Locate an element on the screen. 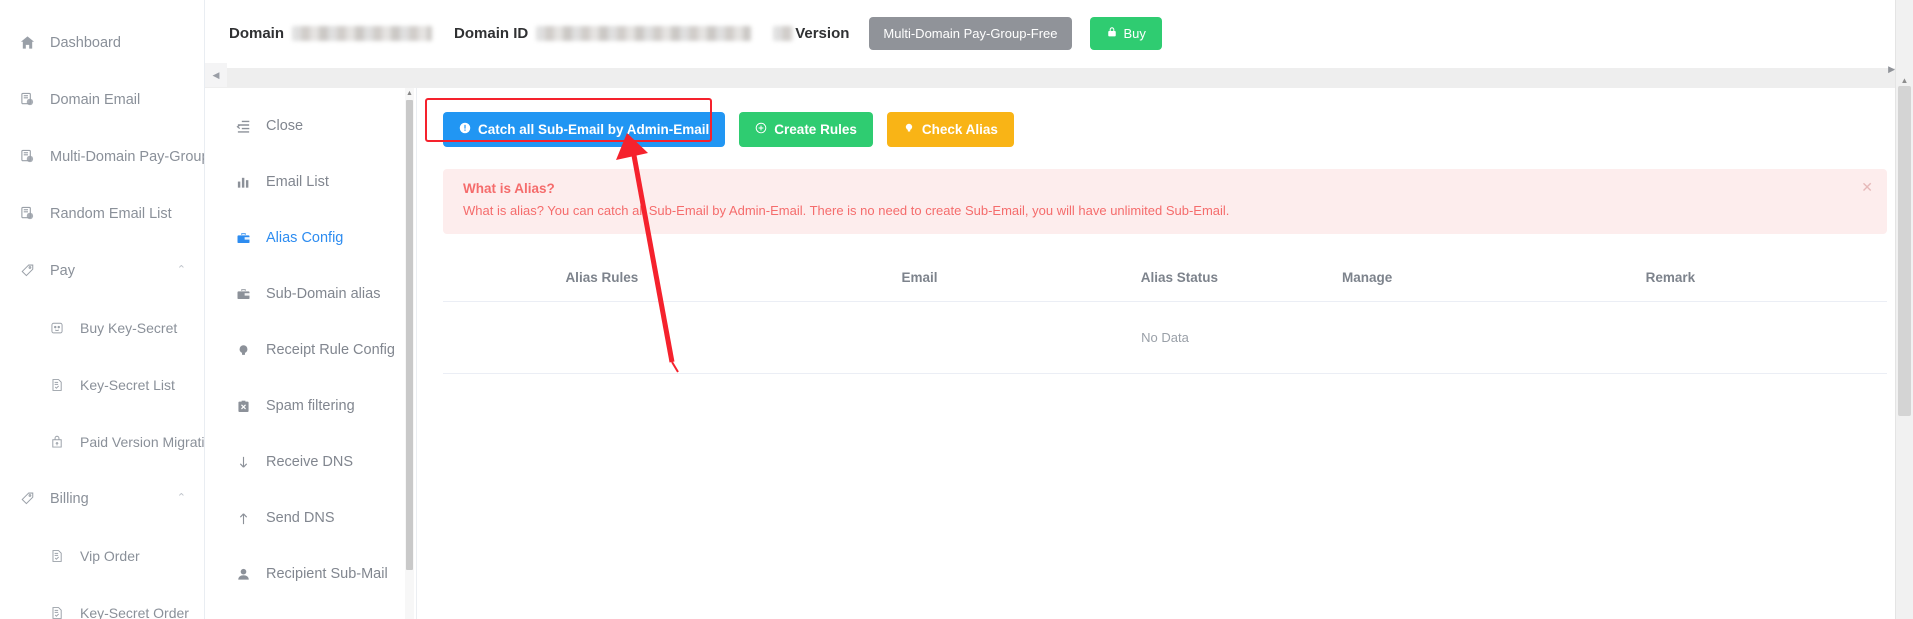  sidebar-item-label: Buy Key-Secret is located at coordinates (129, 327).